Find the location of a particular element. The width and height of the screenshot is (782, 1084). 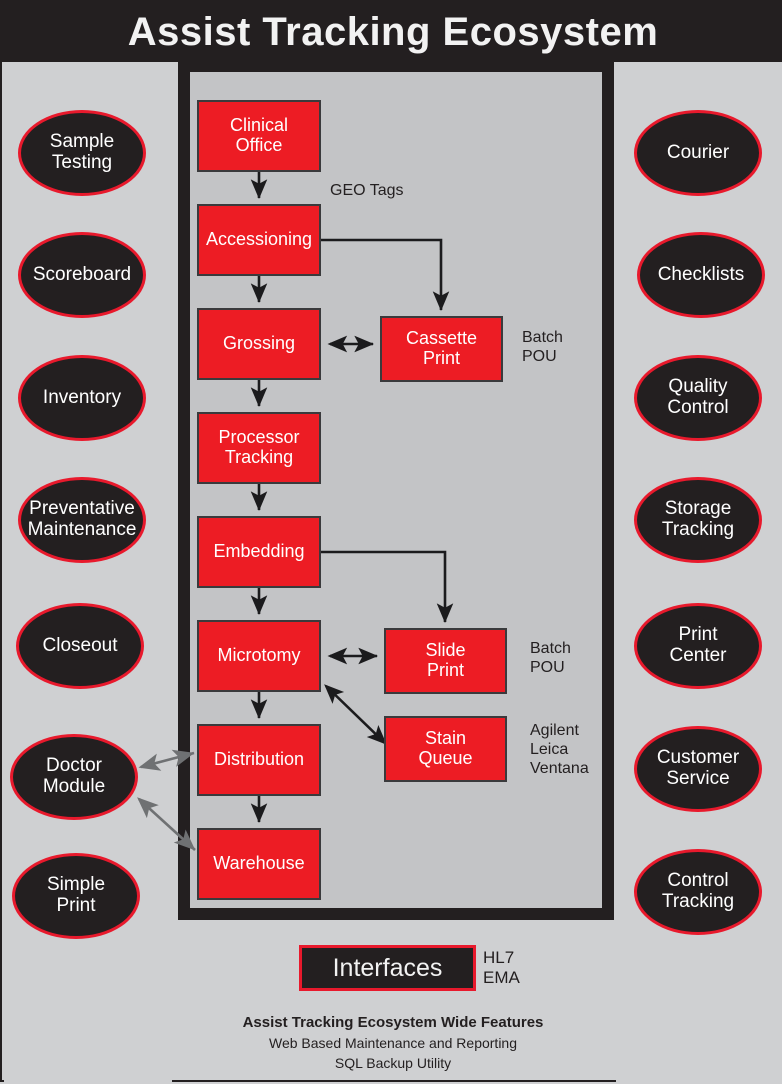

annotation-geo-tags-0: GEO Tags is located at coordinates (367, 190).